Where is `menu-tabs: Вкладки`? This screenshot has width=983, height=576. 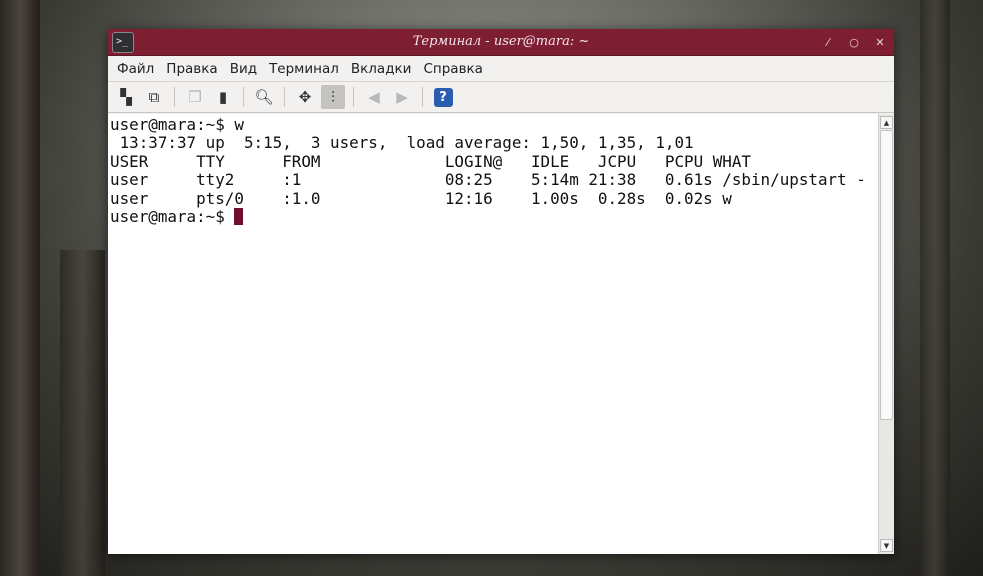 menu-tabs: Вкладки is located at coordinates (381, 69).